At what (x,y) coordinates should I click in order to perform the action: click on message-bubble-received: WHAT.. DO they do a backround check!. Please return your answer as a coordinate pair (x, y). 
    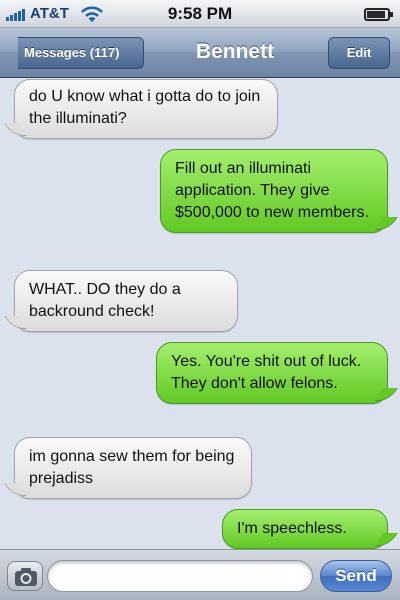
    Looking at the image, I should click on (126, 301).